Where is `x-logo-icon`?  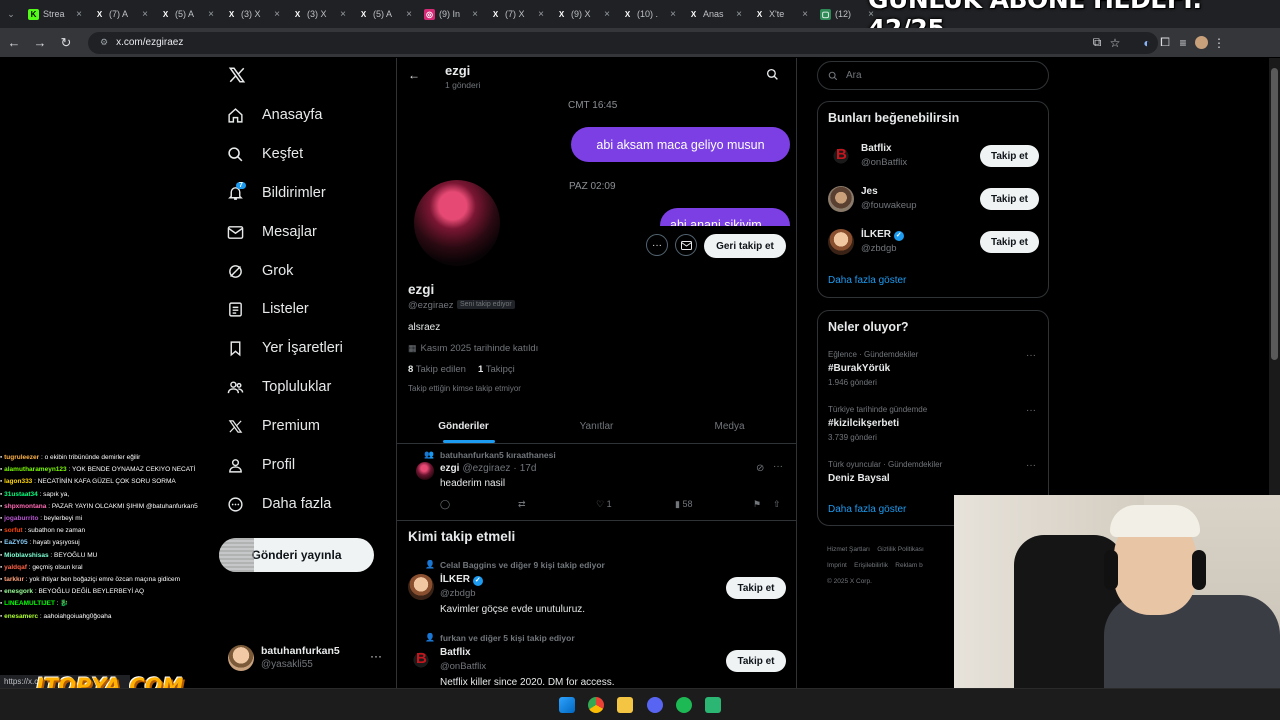
x-logo-icon is located at coordinates (238, 76).